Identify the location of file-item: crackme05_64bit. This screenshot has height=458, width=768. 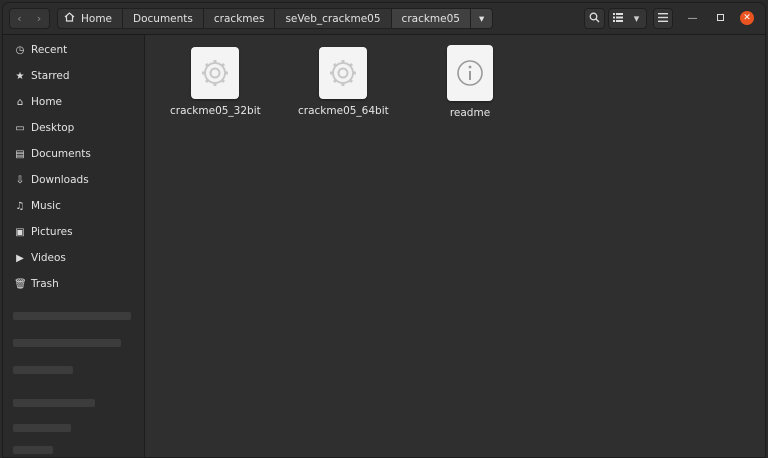
(343, 82).